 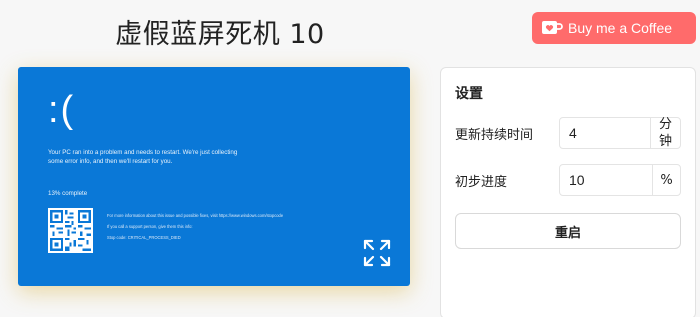 I want to click on restart-button: 重启, so click(x=568, y=231).